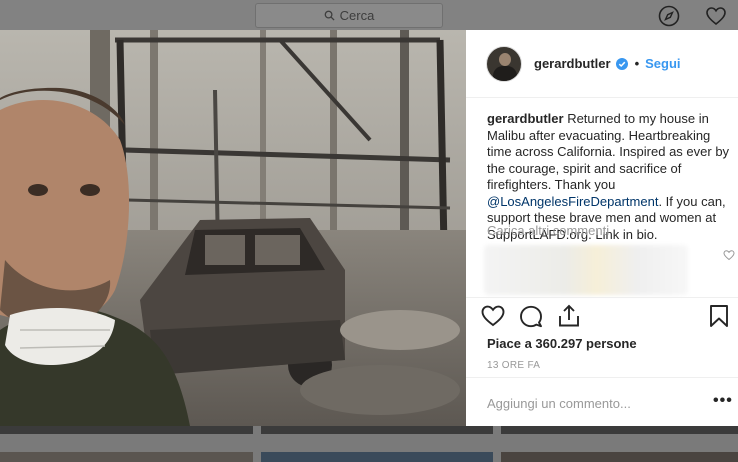  What do you see at coordinates (586, 270) in the screenshot?
I see `blurred-comment` at bounding box center [586, 270].